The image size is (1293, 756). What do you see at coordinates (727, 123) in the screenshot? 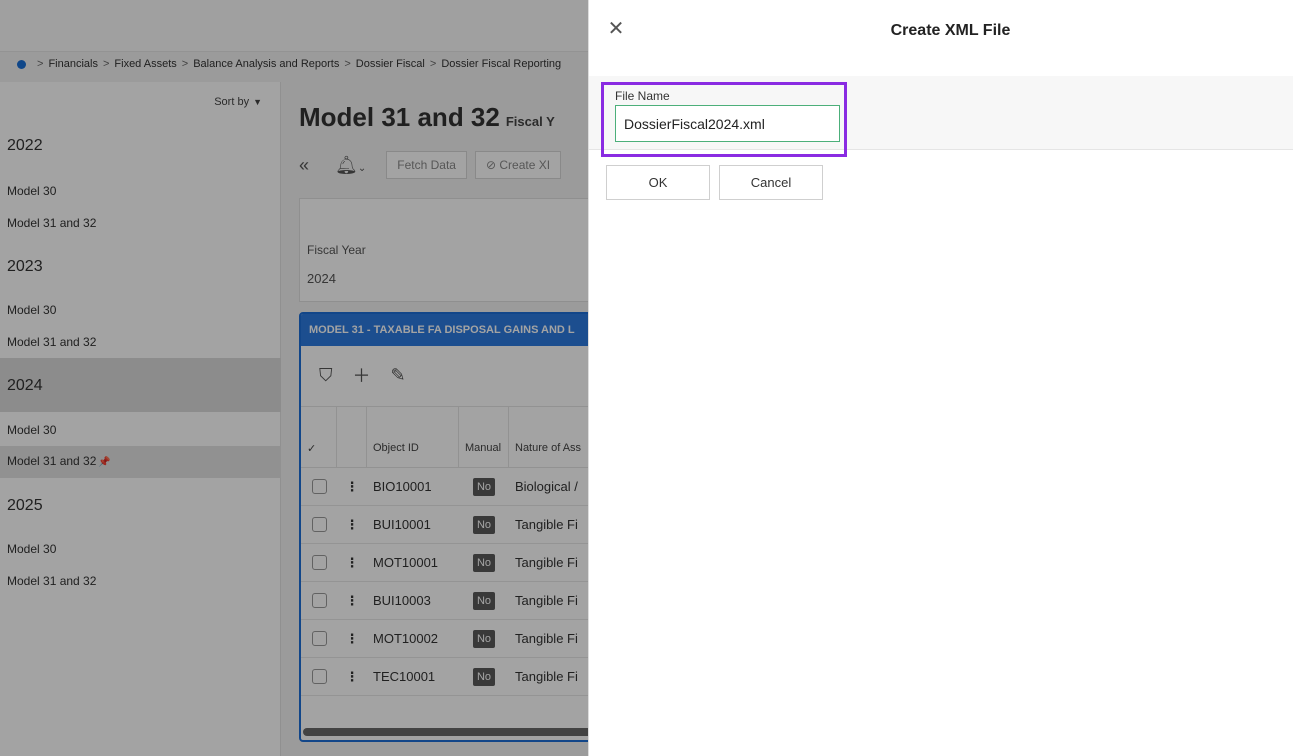
I see `file-name-input` at bounding box center [727, 123].